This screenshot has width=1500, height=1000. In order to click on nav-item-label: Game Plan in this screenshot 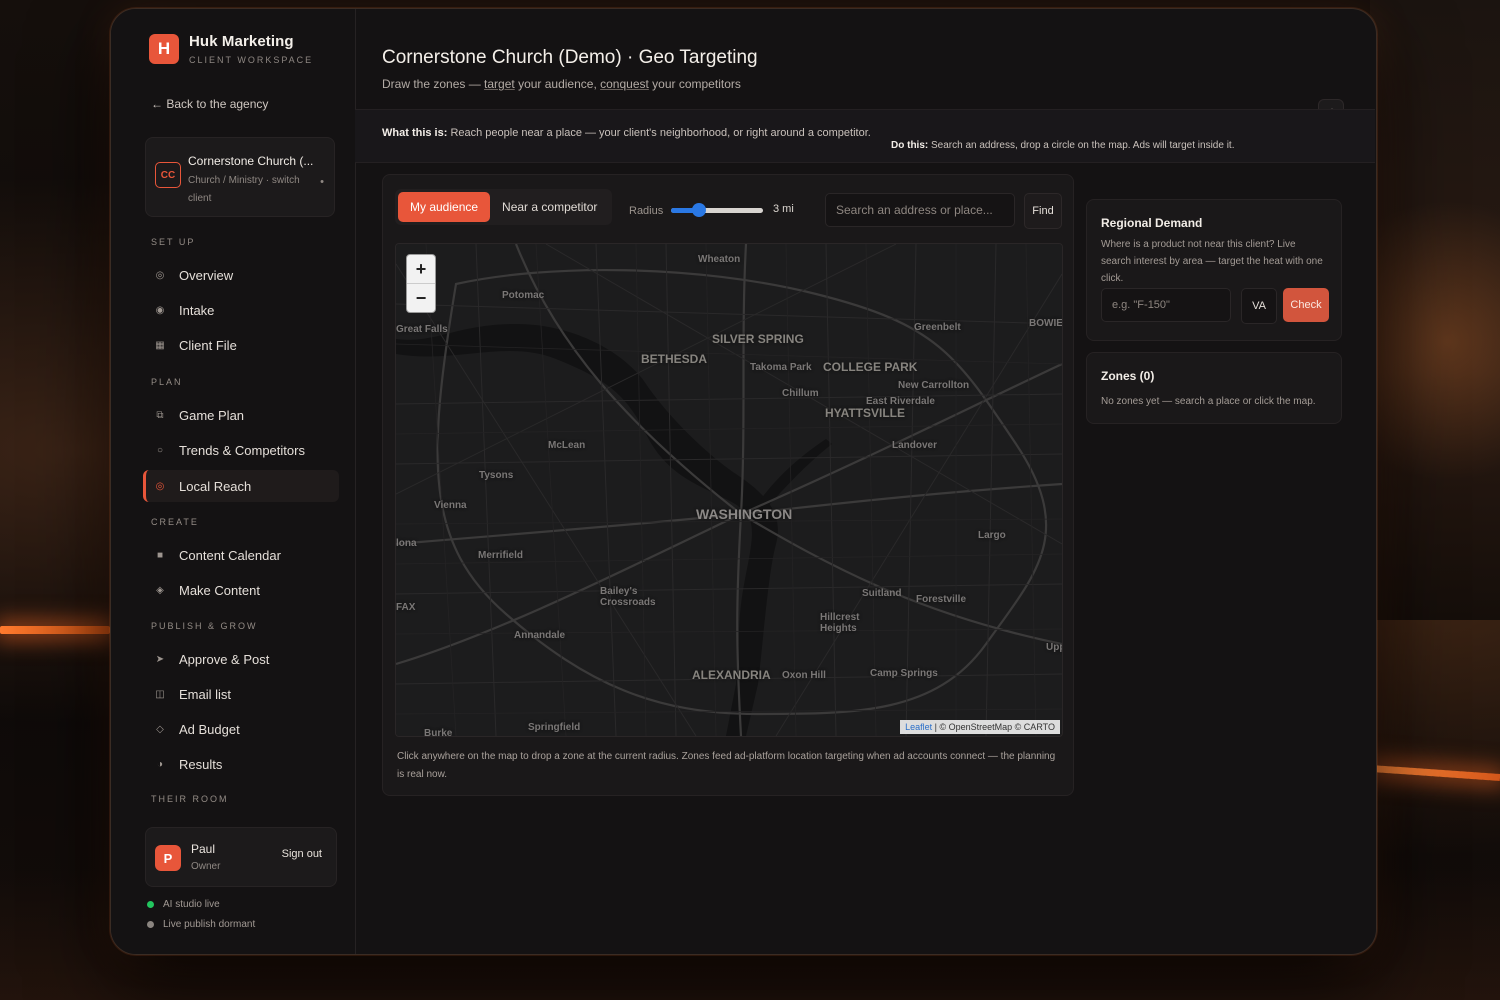, I will do `click(212, 415)`.